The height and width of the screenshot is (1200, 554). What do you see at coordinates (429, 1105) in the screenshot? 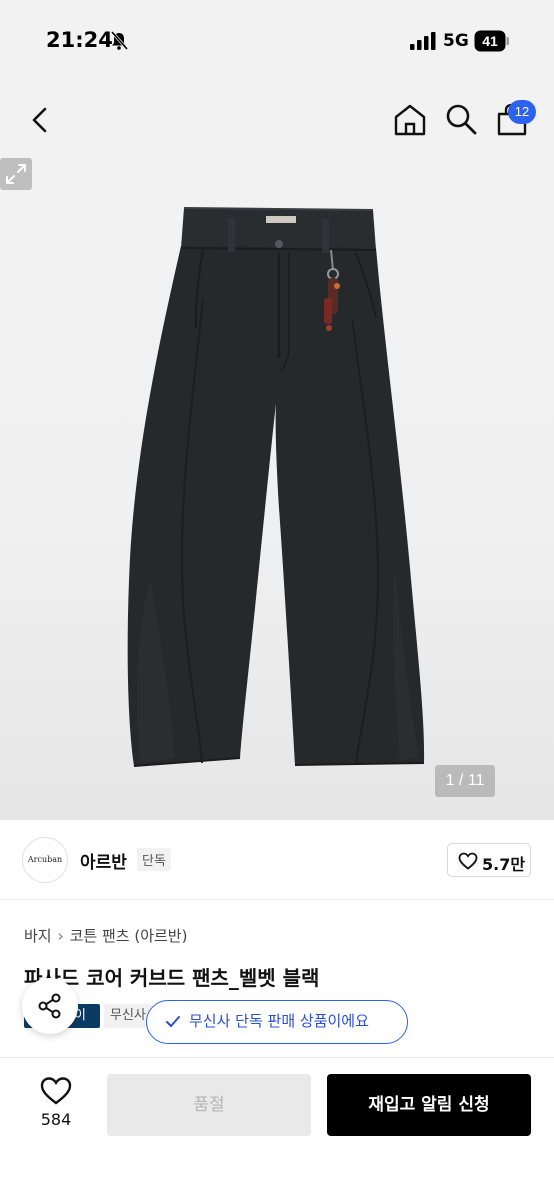
I see `restock-alert-button: 재입고 알림 신청` at bounding box center [429, 1105].